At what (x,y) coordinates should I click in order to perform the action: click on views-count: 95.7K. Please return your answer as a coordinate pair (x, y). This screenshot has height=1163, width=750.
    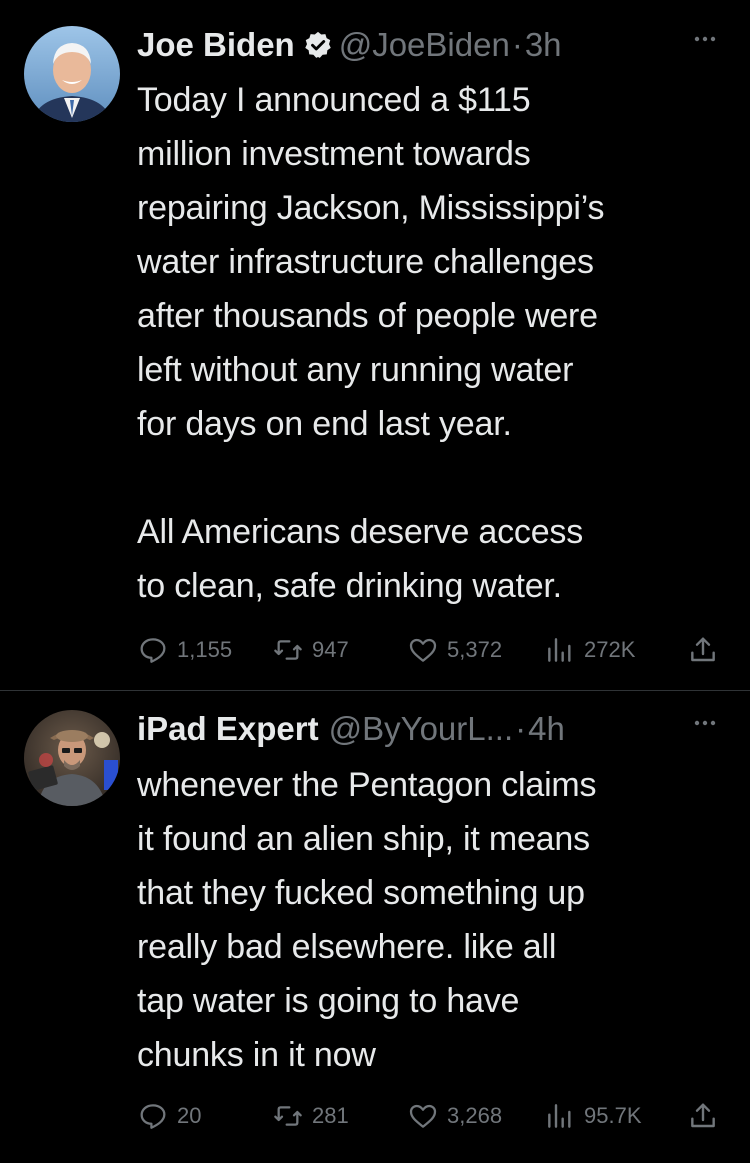
    Looking at the image, I should click on (613, 1115).